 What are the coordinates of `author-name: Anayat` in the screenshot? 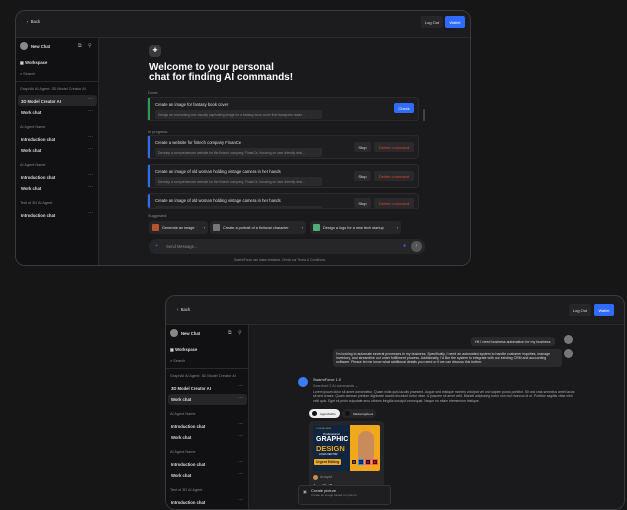 It's located at (326, 477).